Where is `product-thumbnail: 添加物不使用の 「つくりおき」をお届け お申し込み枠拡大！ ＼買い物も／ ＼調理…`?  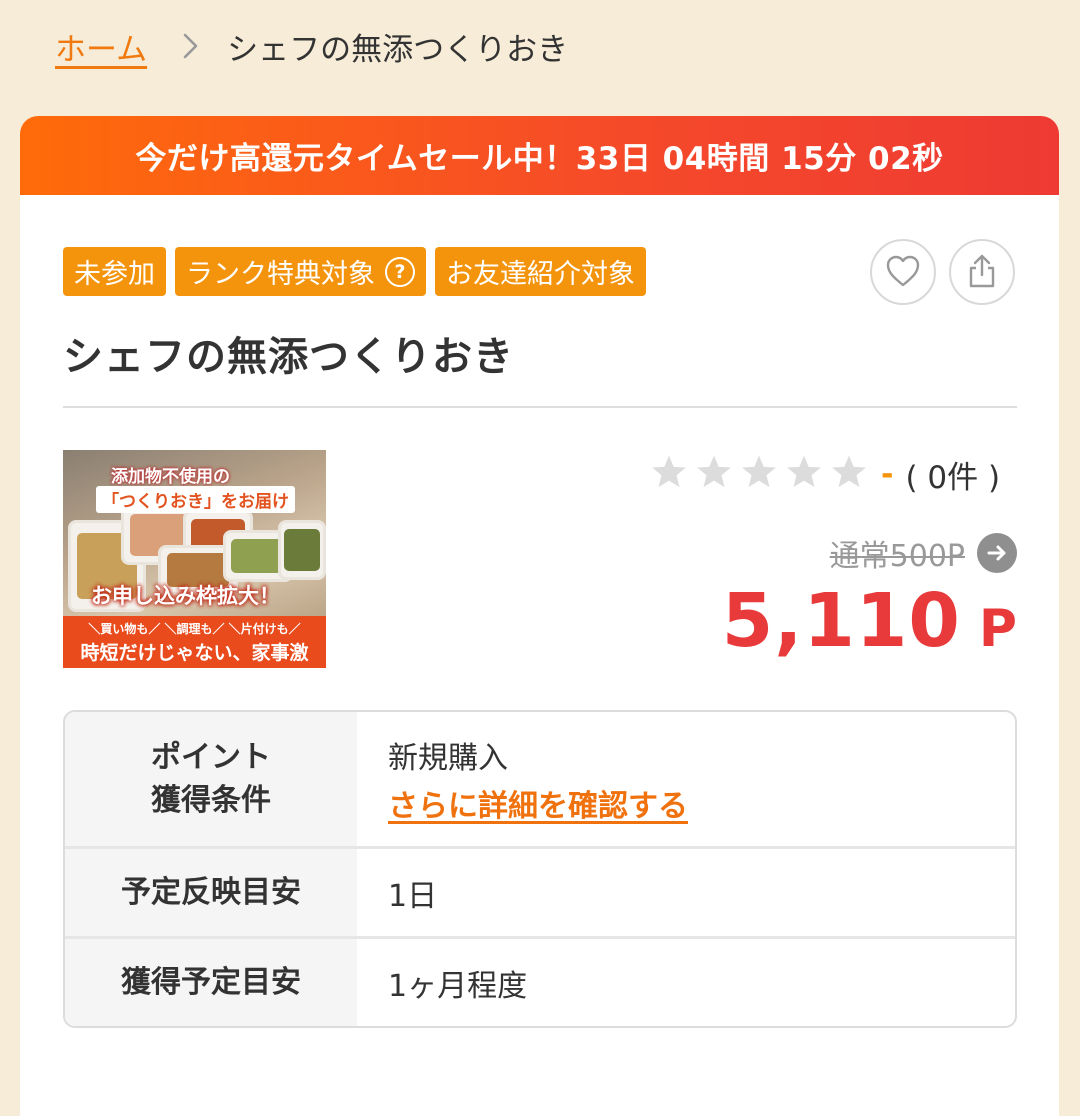 product-thumbnail: 添加物不使用の 「つくりおき」をお届け お申し込み枠拡大！ ＼買い物も／ ＼調理… is located at coordinates (194, 559).